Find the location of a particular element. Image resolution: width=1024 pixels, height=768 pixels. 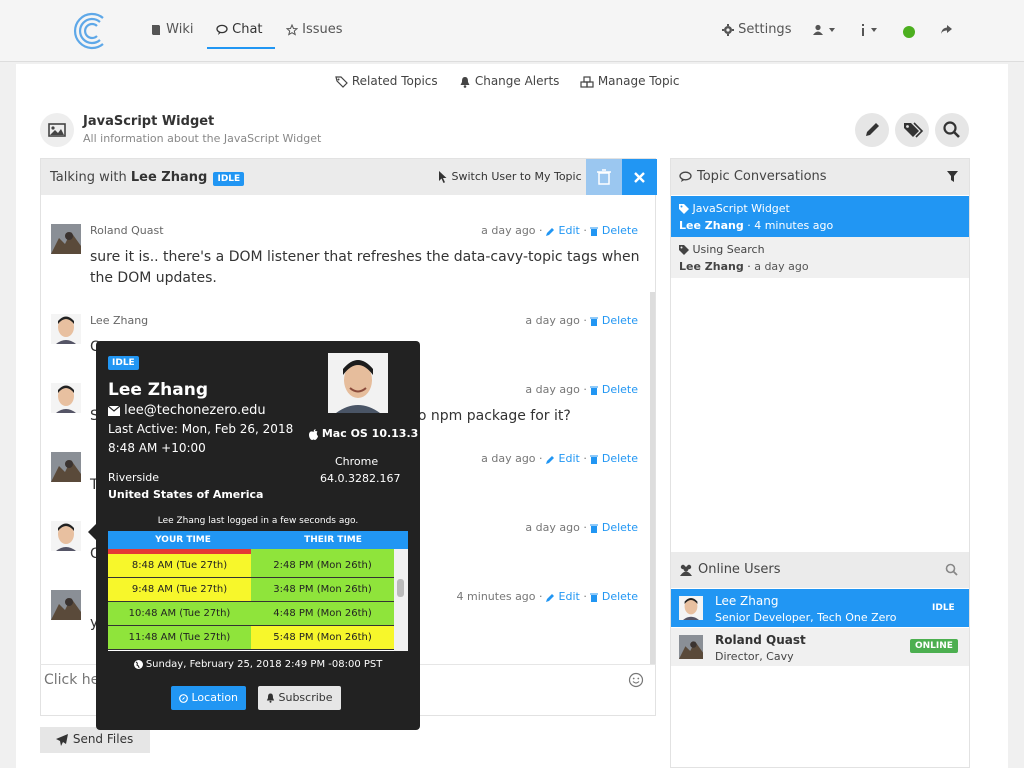

conversation-topic: JavaScript Widget is located at coordinates (741, 208).